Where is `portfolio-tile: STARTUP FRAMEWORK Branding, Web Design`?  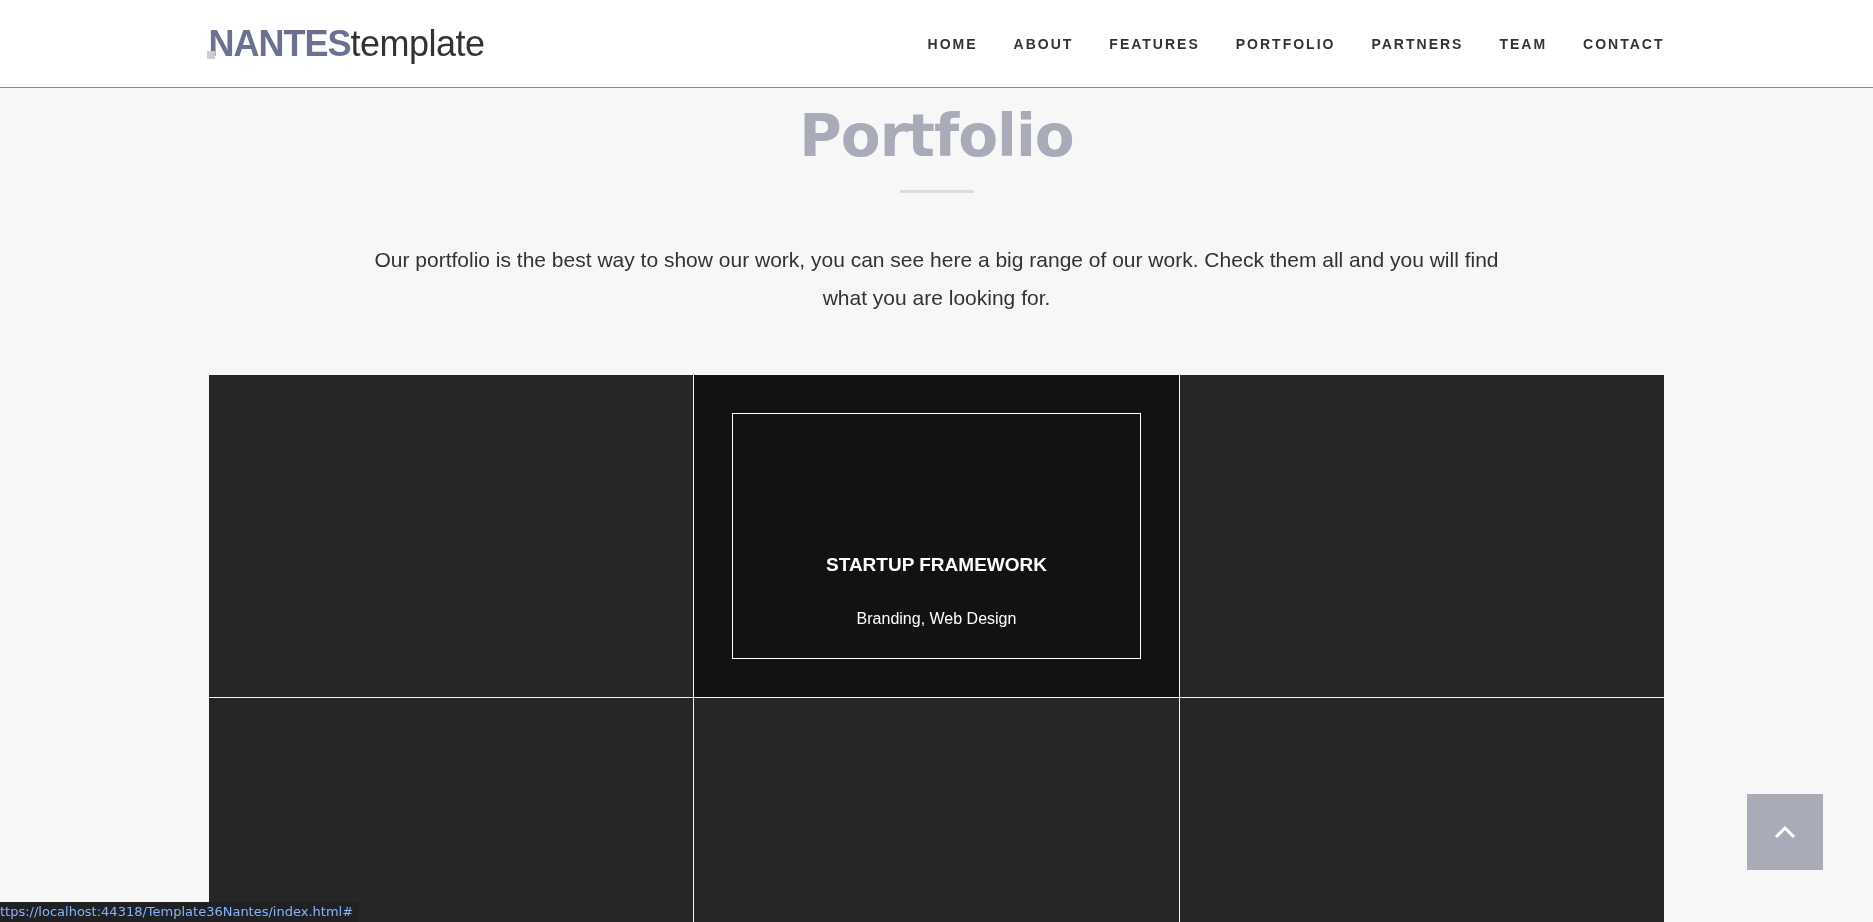
portfolio-tile: STARTUP FRAMEWORK Branding, Web Design is located at coordinates (936, 536).